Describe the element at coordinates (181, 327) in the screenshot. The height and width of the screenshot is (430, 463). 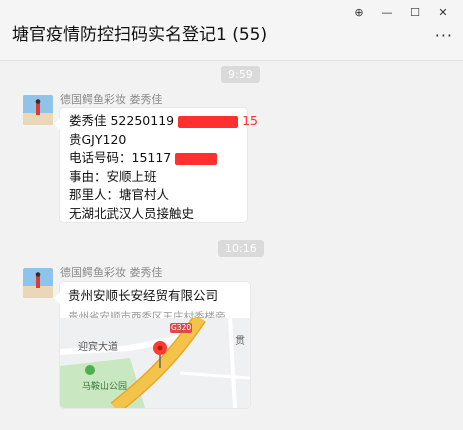
I see `map-highway-label: G320` at that location.